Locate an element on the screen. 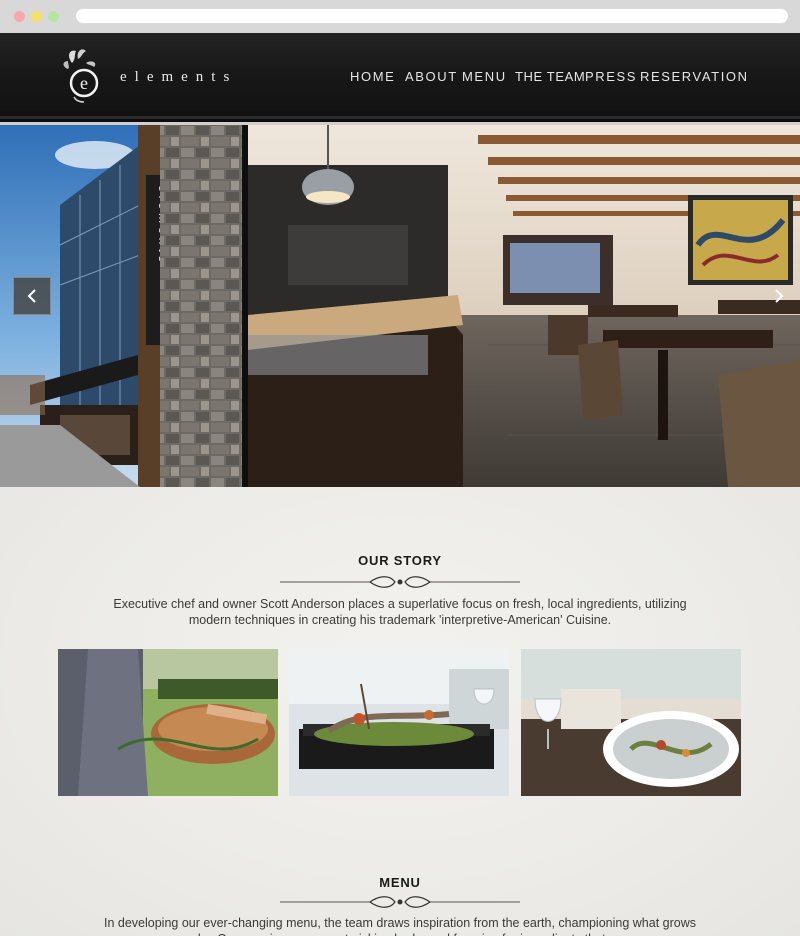  chevron-right-icon is located at coordinates (779, 296).